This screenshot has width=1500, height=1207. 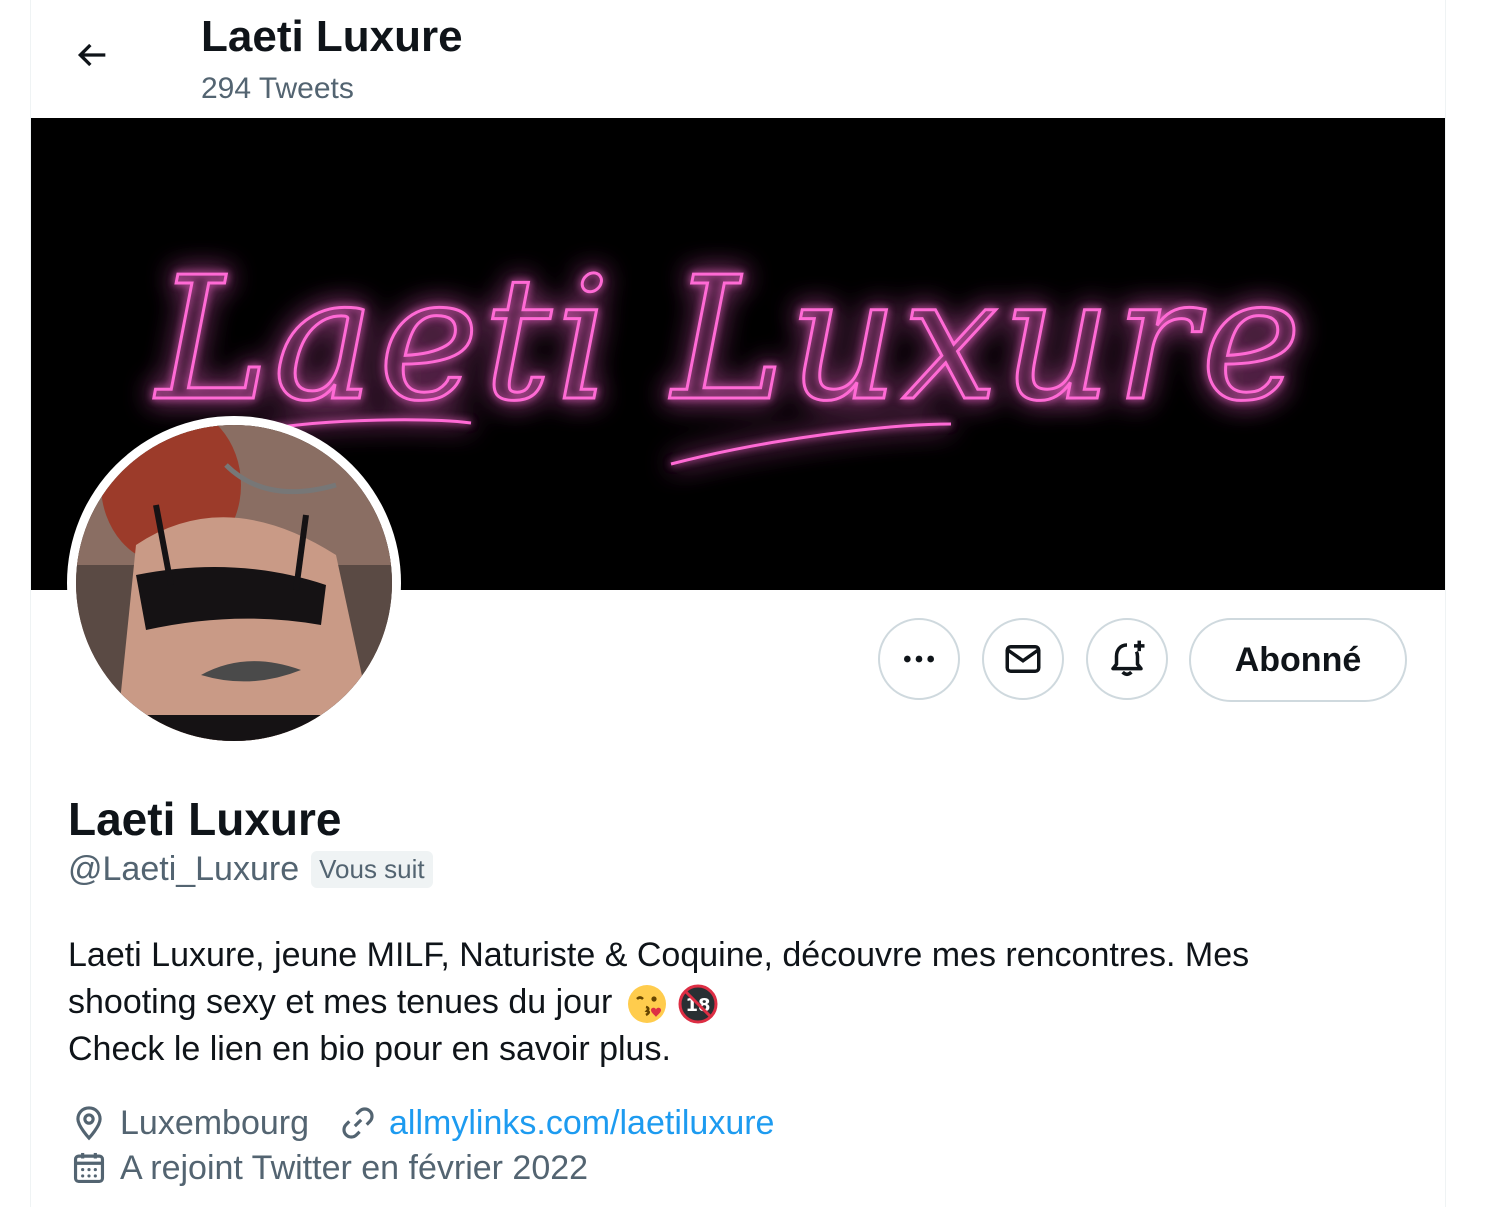 I want to click on back-button, so click(x=92, y=55).